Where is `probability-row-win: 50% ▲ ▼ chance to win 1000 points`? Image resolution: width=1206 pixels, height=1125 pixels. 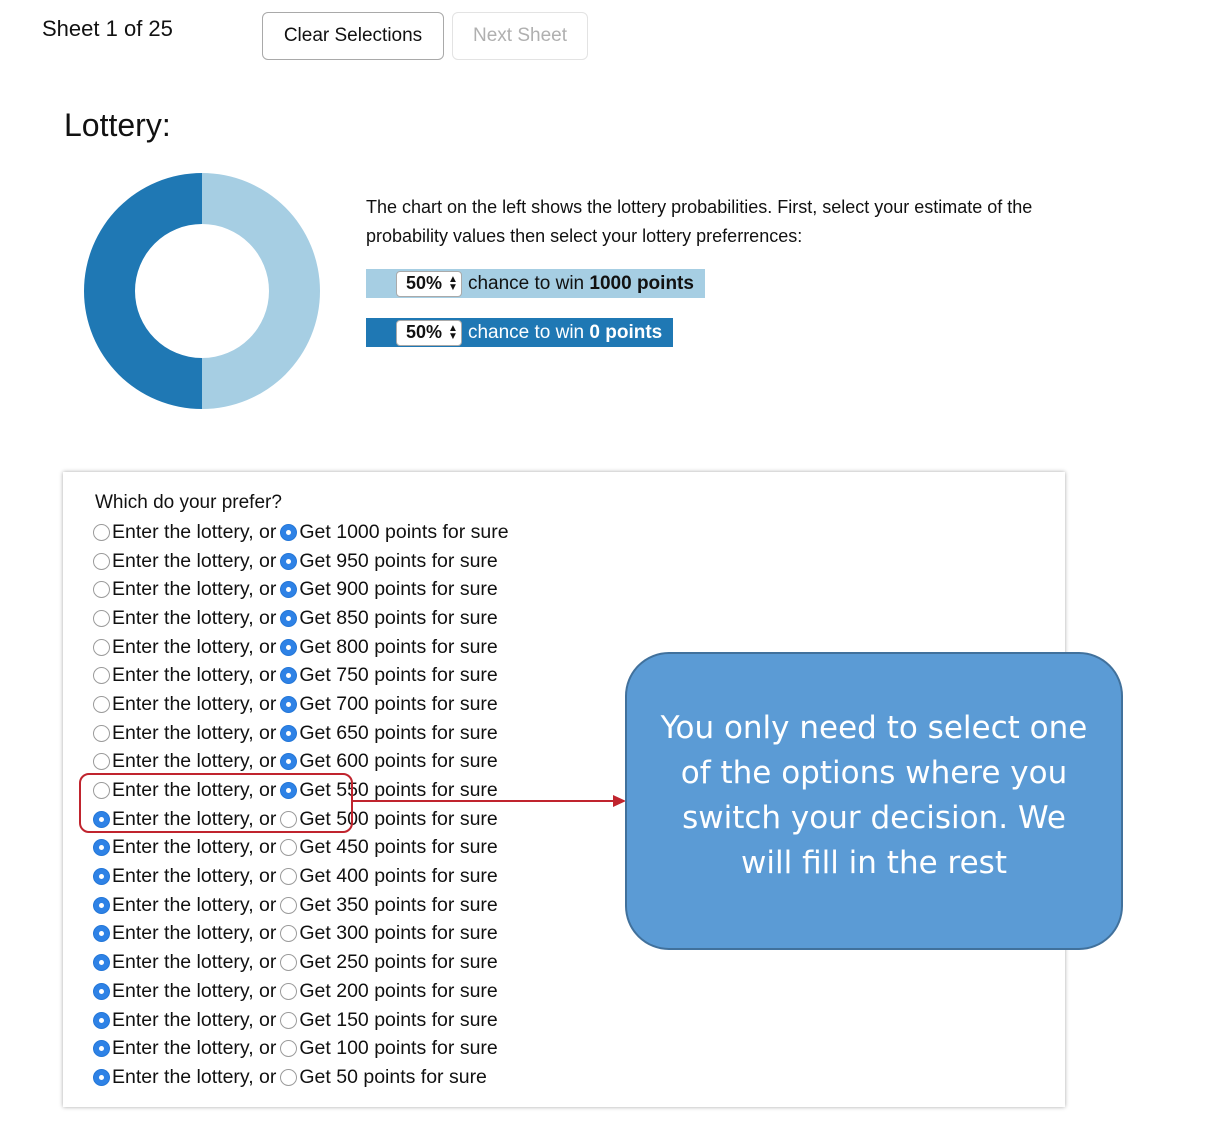
probability-row-win: 50% ▲ ▼ chance to win 1000 points is located at coordinates (535, 283).